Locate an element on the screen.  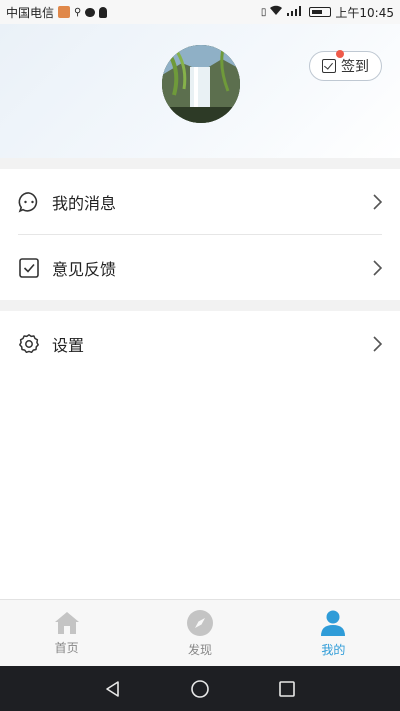
tab-discover: 发现 is located at coordinates (199, 633).